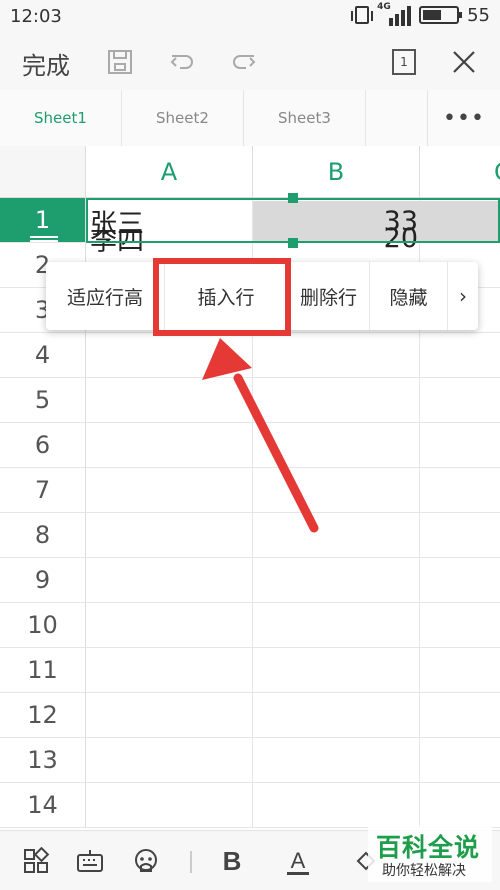  I want to click on toolbar-separator, so click(191, 862).